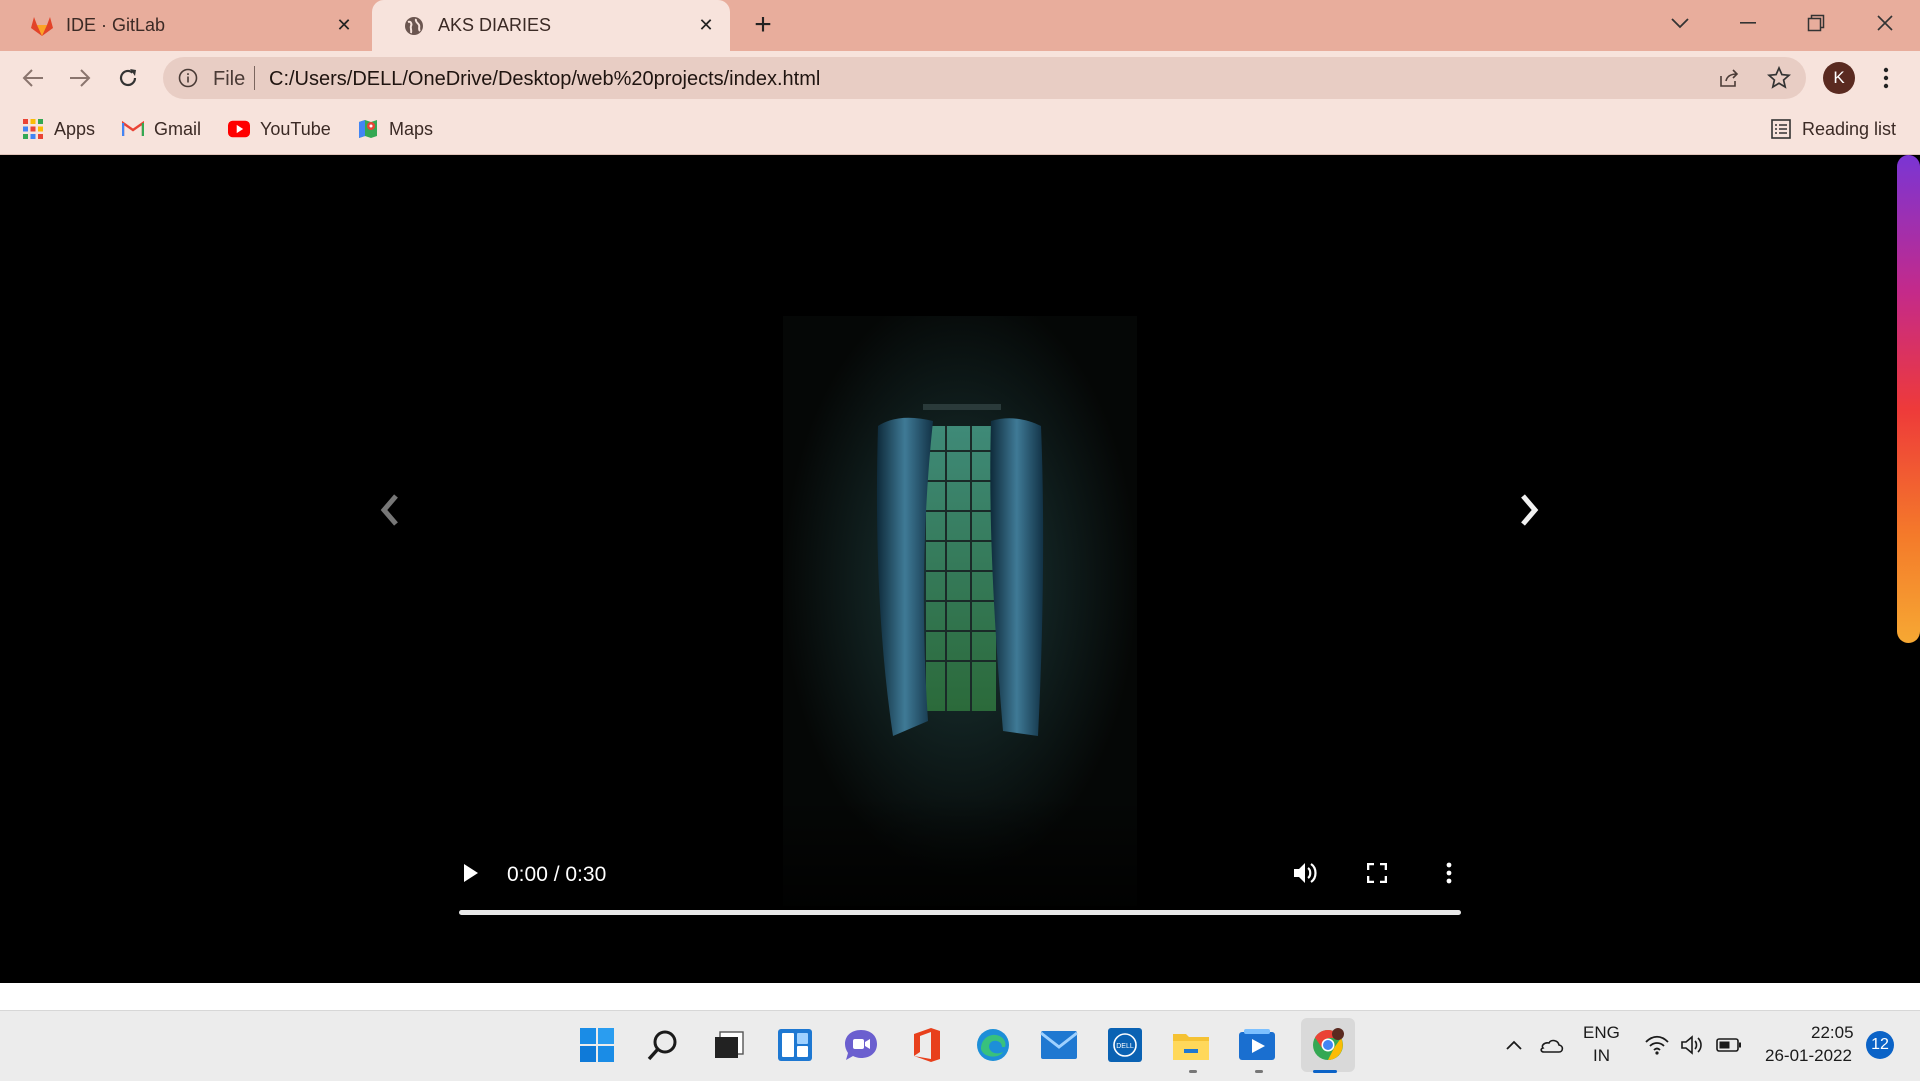  What do you see at coordinates (1530, 510) in the screenshot?
I see `next-slide-icon` at bounding box center [1530, 510].